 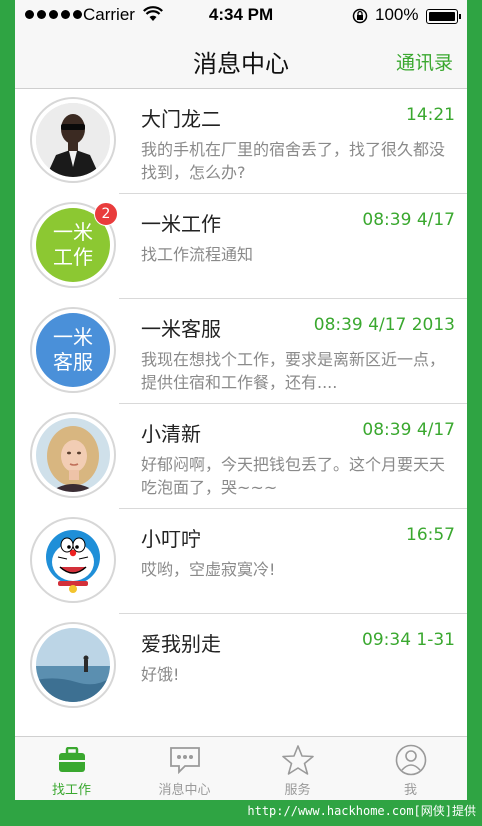 I want to click on tab-bar: 找工作 消息中心 服务 我, so click(x=241, y=768).